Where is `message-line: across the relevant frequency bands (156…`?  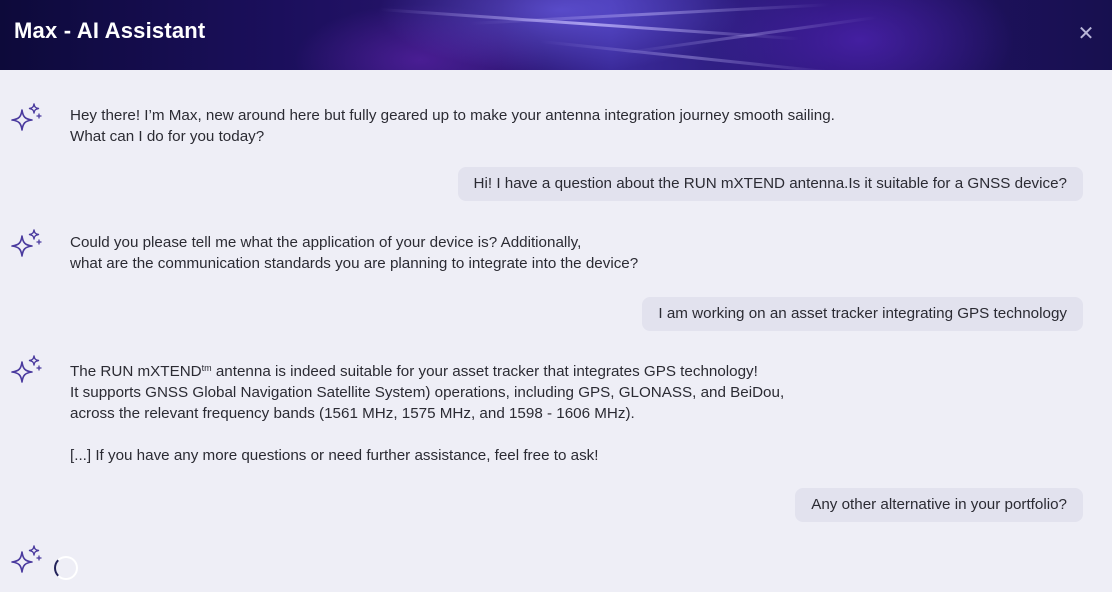
message-line: across the relevant frequency bands (156… is located at coordinates (352, 413).